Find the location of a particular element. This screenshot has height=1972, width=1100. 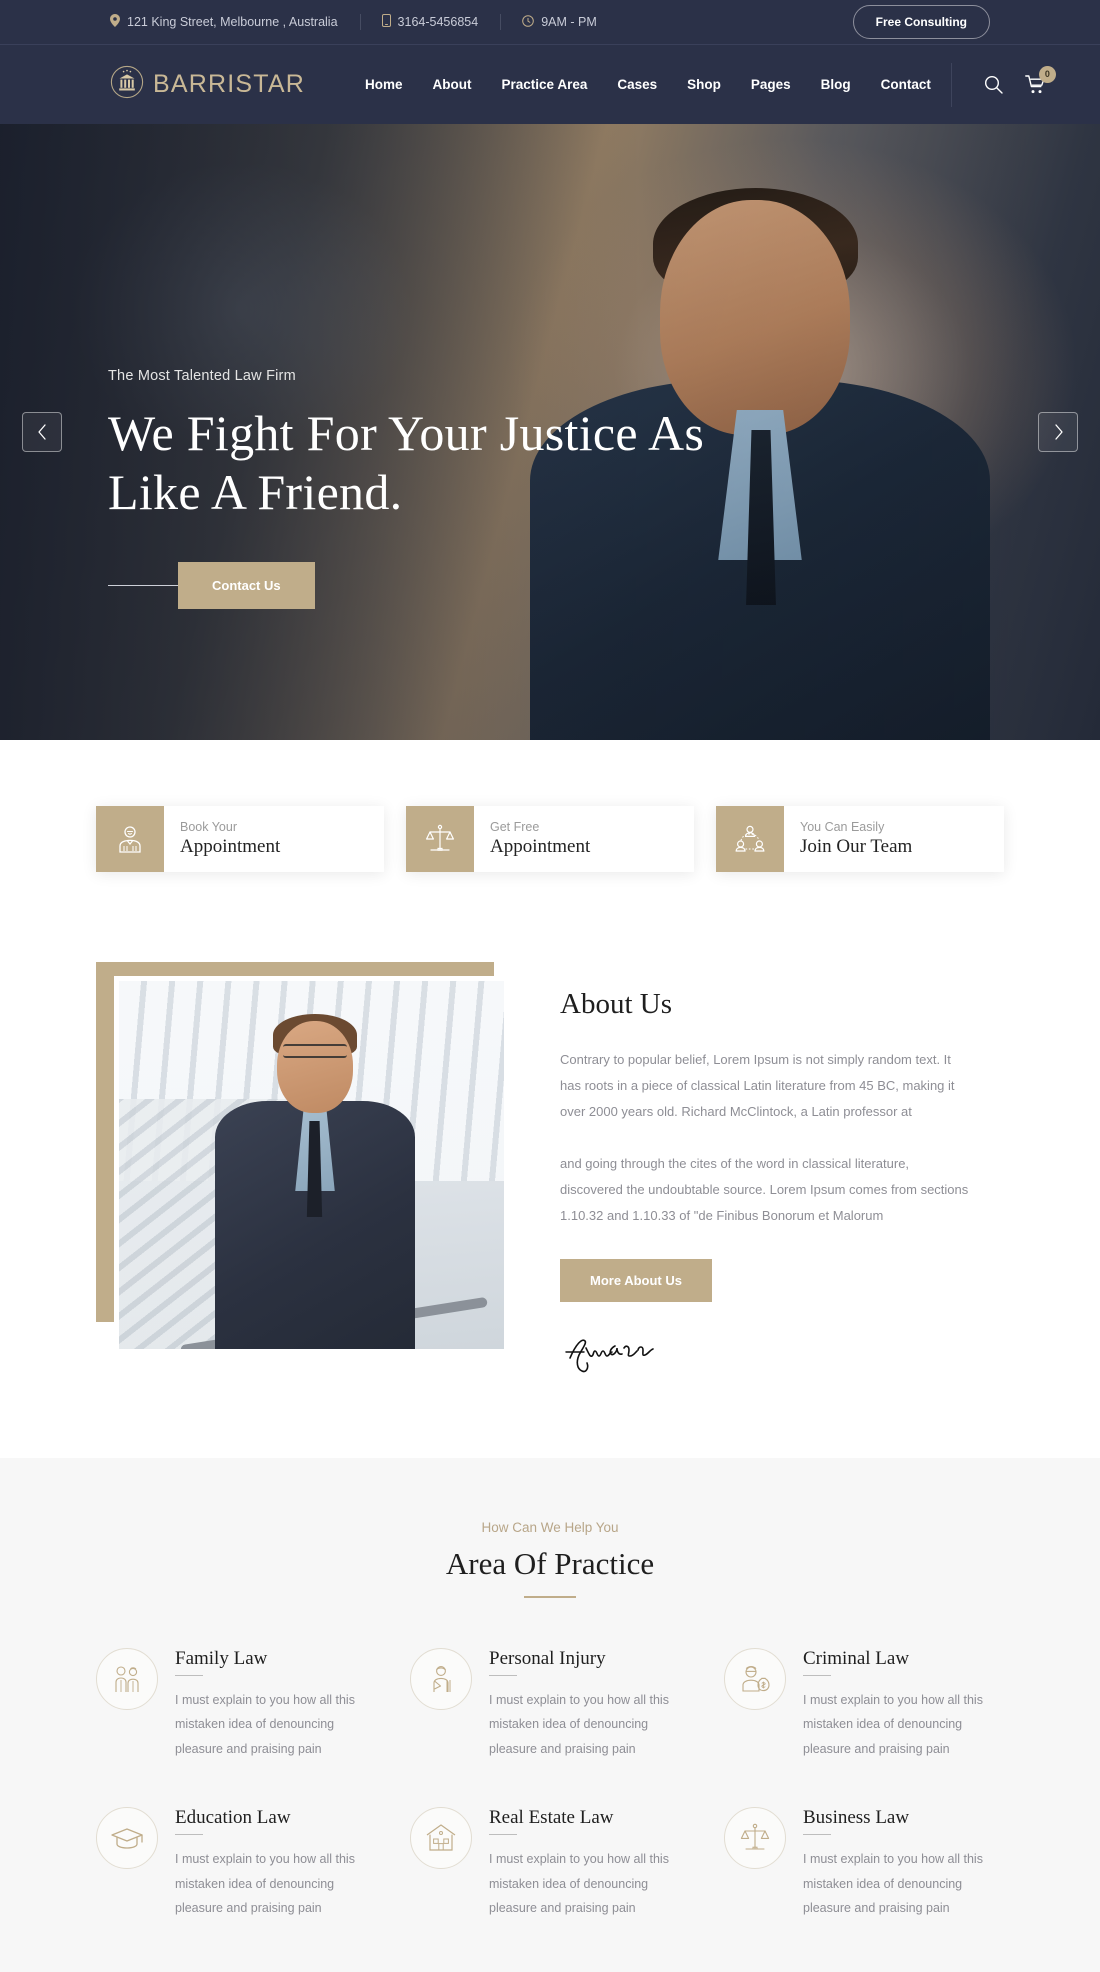

hero-title-line-1: We Fight For Your Justice As is located at coordinates (406, 433).